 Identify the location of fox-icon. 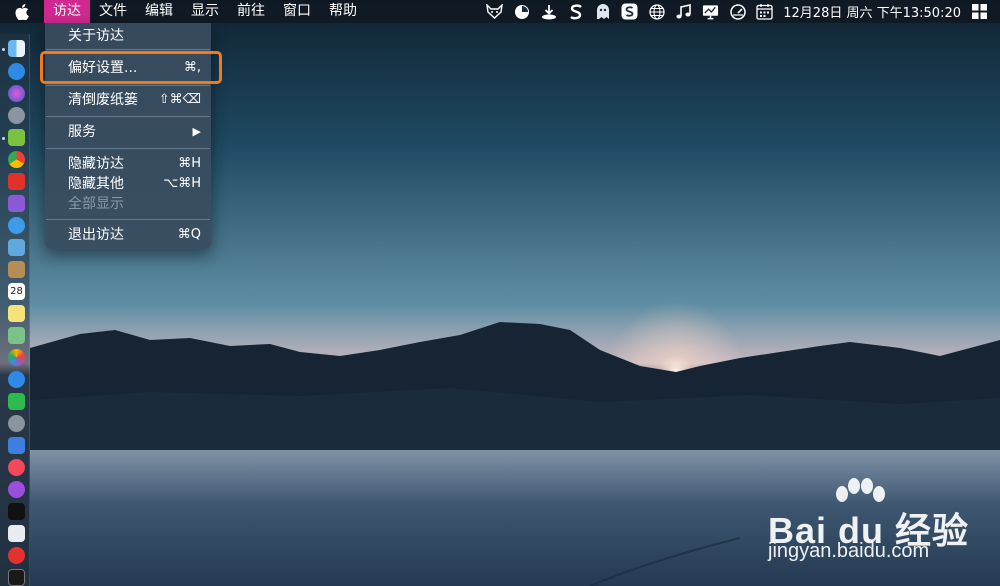
(495, 11).